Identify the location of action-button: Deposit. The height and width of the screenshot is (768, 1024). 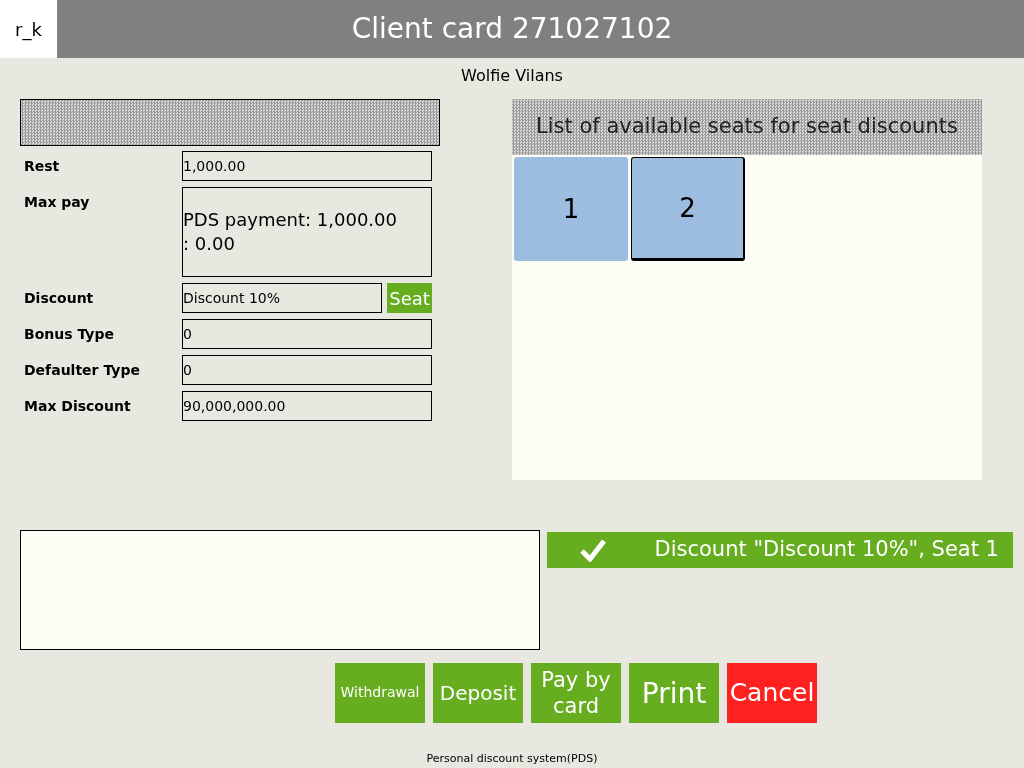
(478, 693).